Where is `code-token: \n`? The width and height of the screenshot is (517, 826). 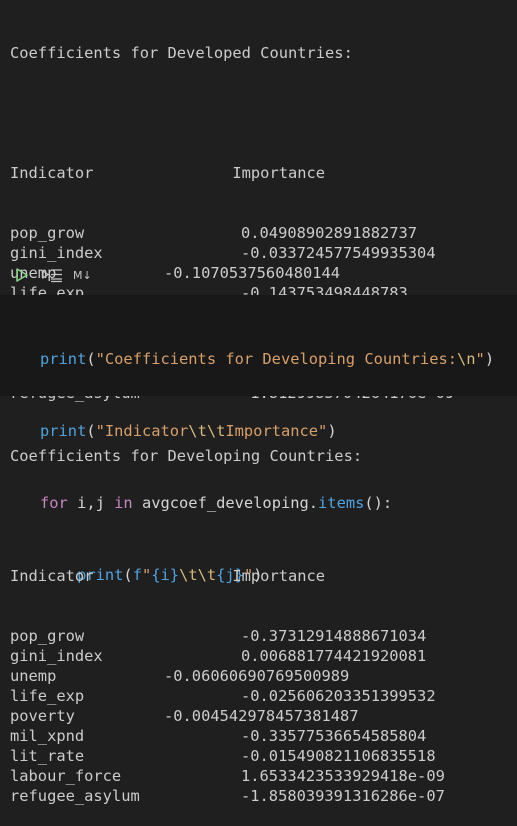
code-token: \n is located at coordinates (466, 359).